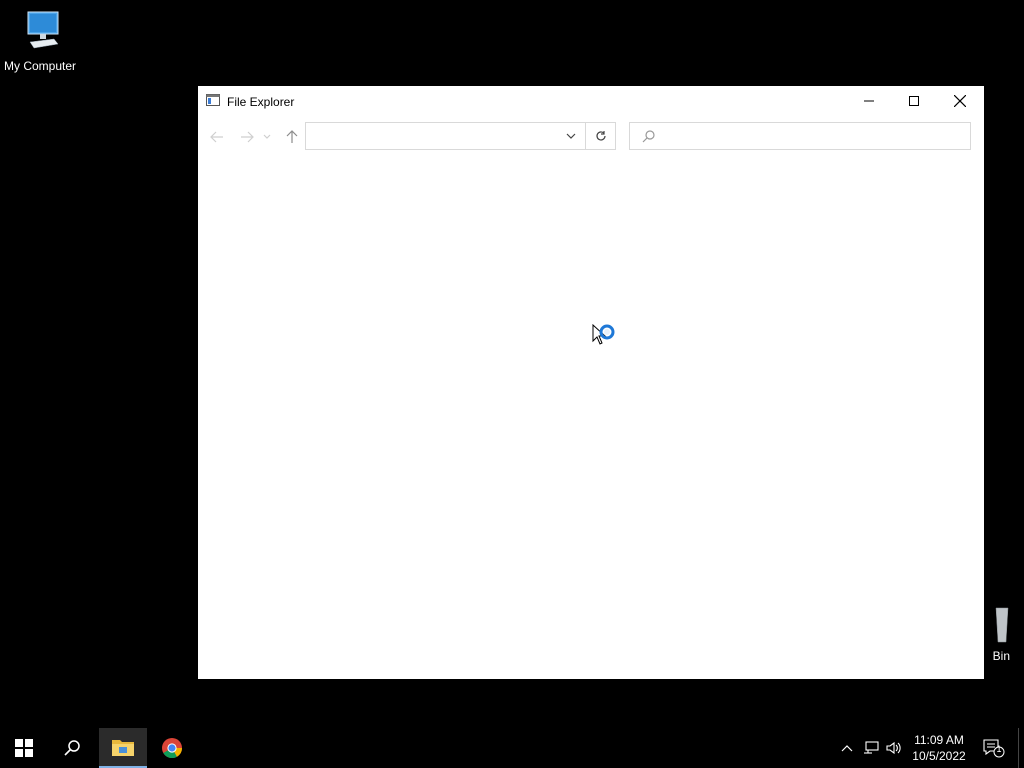  I want to click on navigation-bar, so click(591, 137).